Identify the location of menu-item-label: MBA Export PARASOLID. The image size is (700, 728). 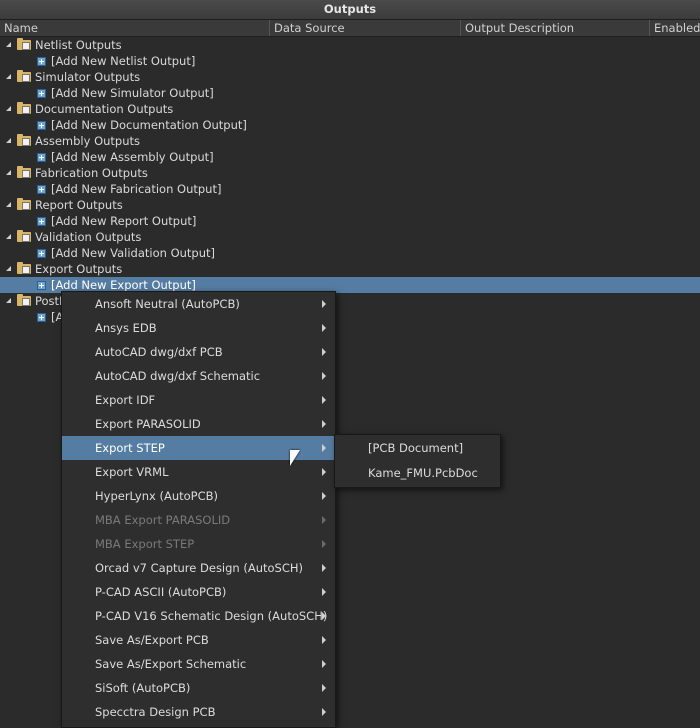
(163, 520).